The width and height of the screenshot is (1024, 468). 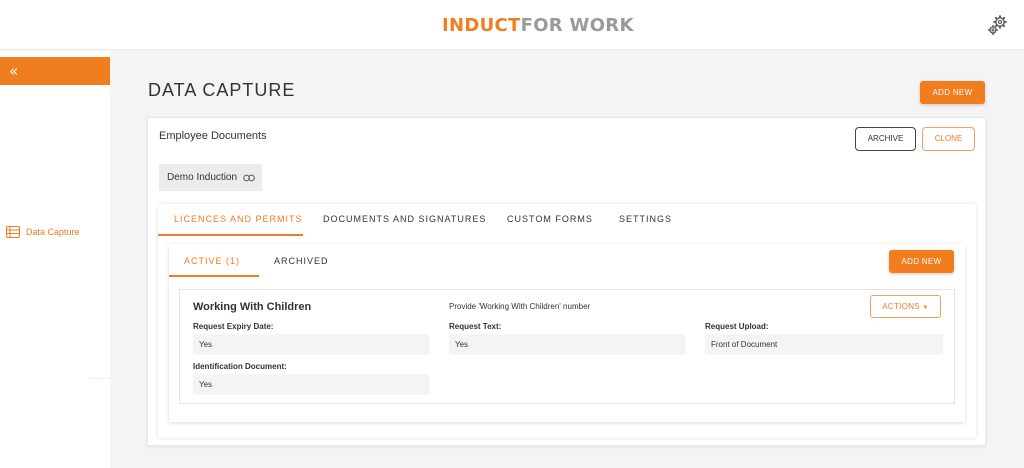 I want to click on gears-icon, so click(x=998, y=25).